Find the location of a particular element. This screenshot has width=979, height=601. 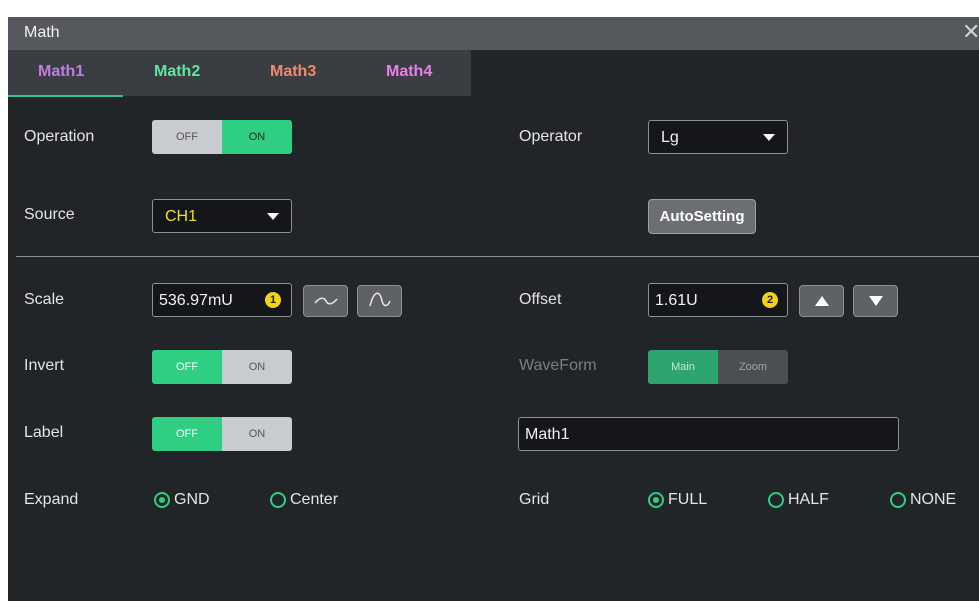

tab-math4: Math4 is located at coordinates (409, 72).